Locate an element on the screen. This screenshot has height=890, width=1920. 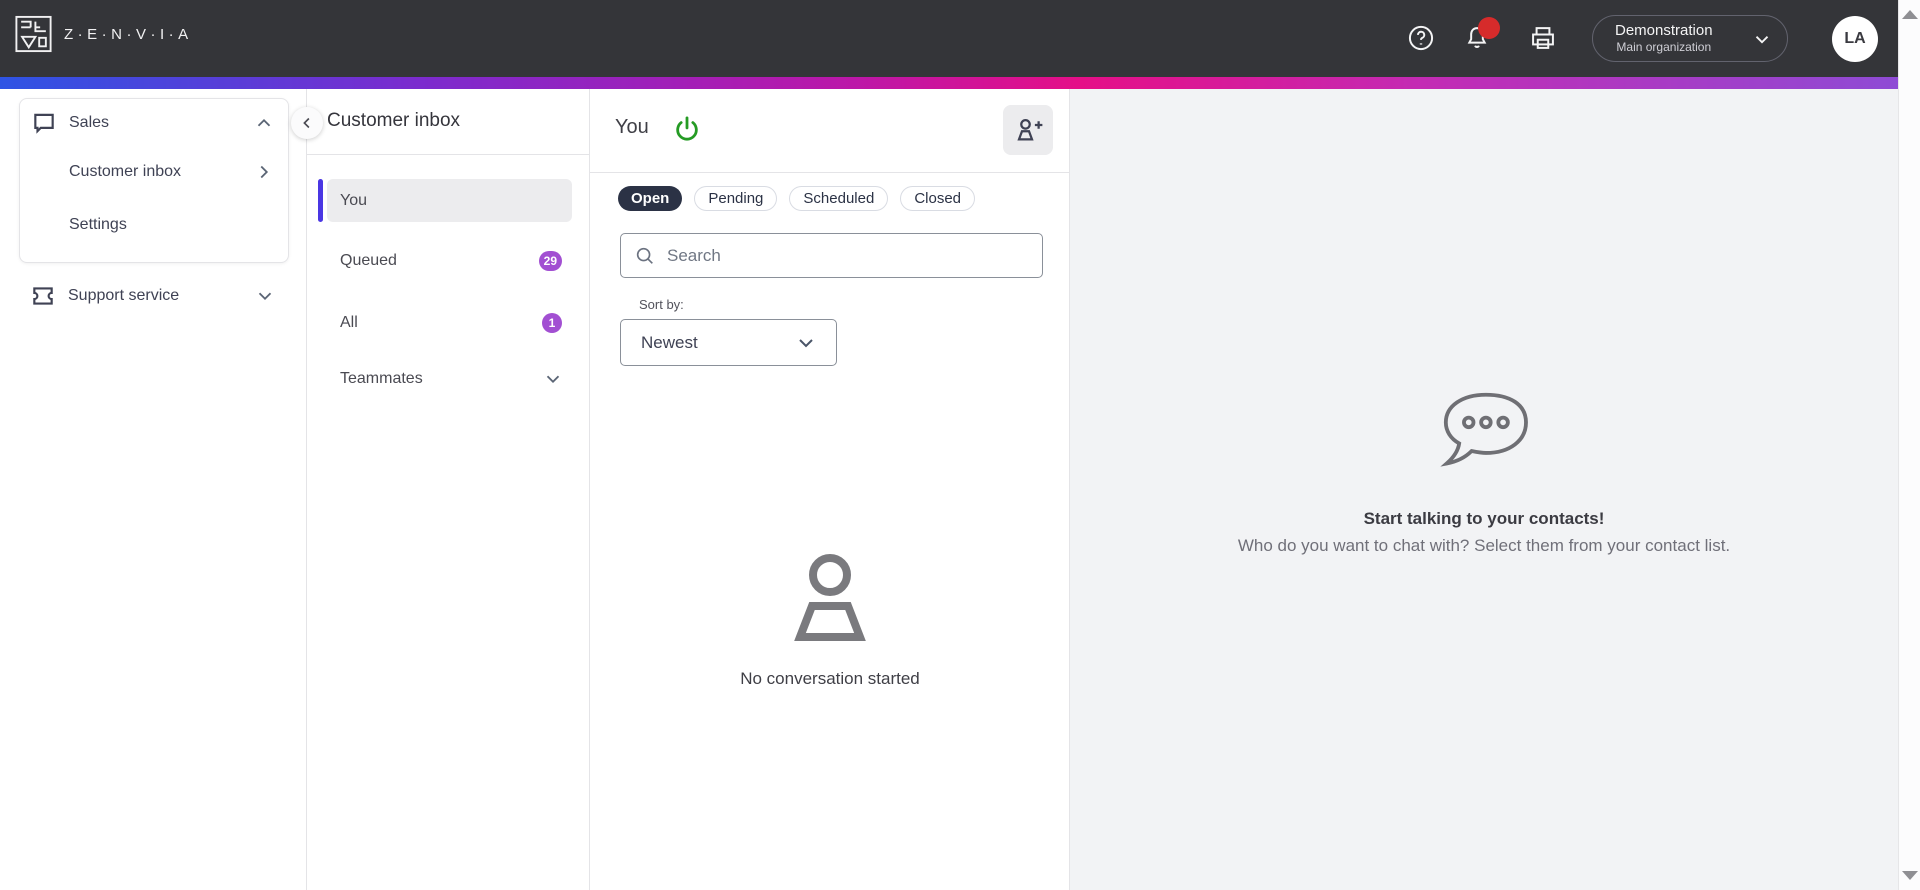
person-icon is located at coordinates (830, 597).